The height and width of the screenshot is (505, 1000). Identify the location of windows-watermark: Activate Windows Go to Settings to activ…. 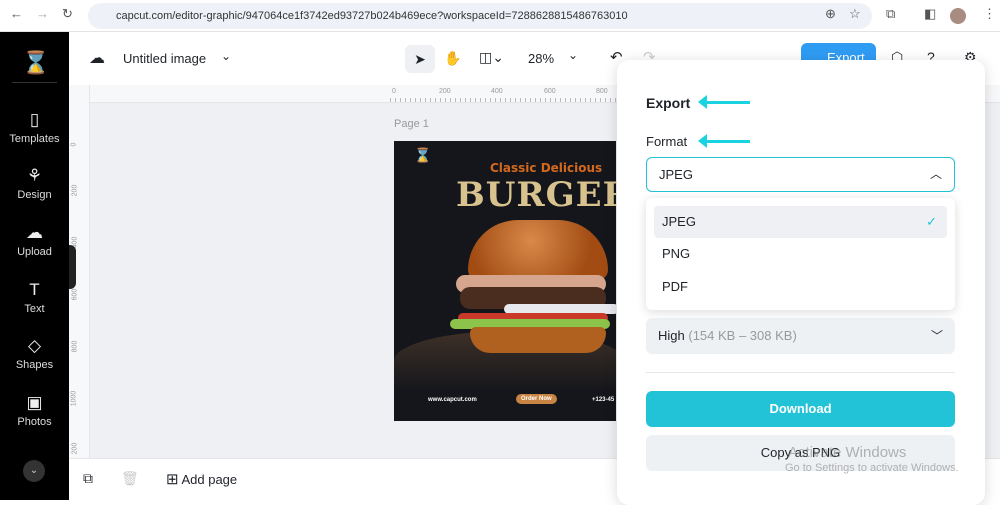
(872, 459).